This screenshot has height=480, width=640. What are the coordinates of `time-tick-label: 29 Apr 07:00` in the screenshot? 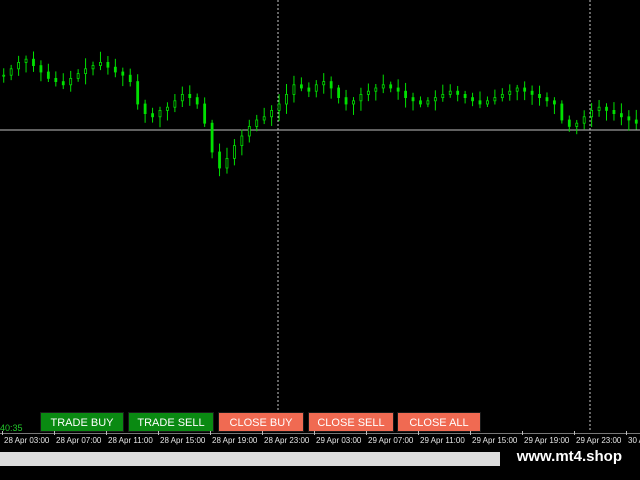 It's located at (391, 440).